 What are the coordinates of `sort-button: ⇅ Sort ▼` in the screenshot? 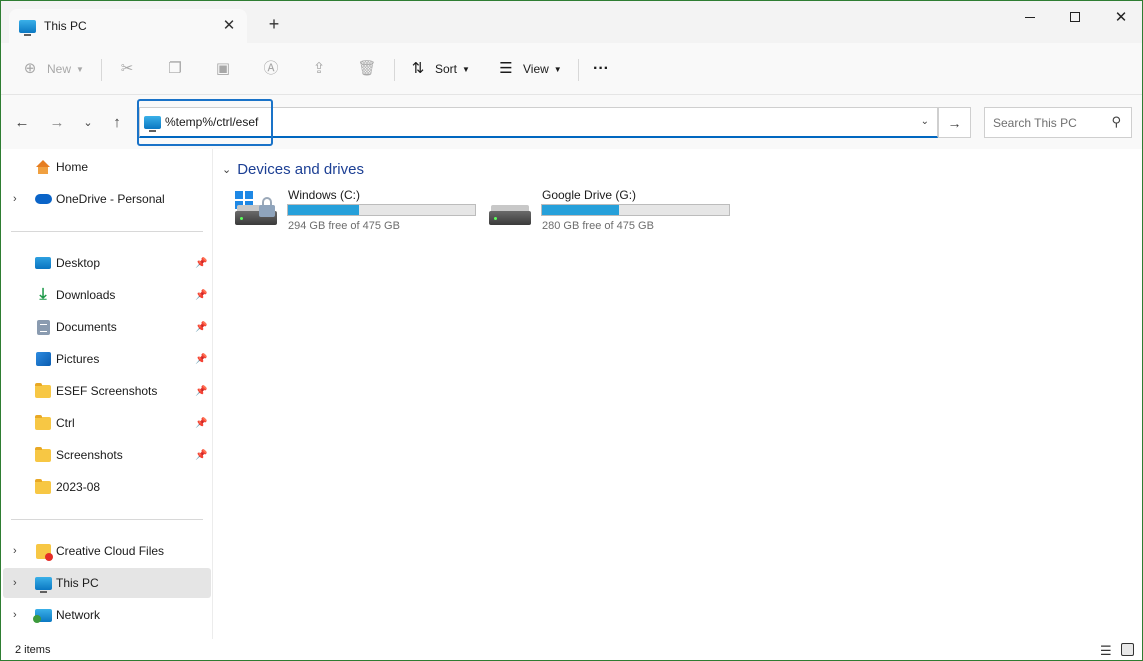 It's located at (439, 69).